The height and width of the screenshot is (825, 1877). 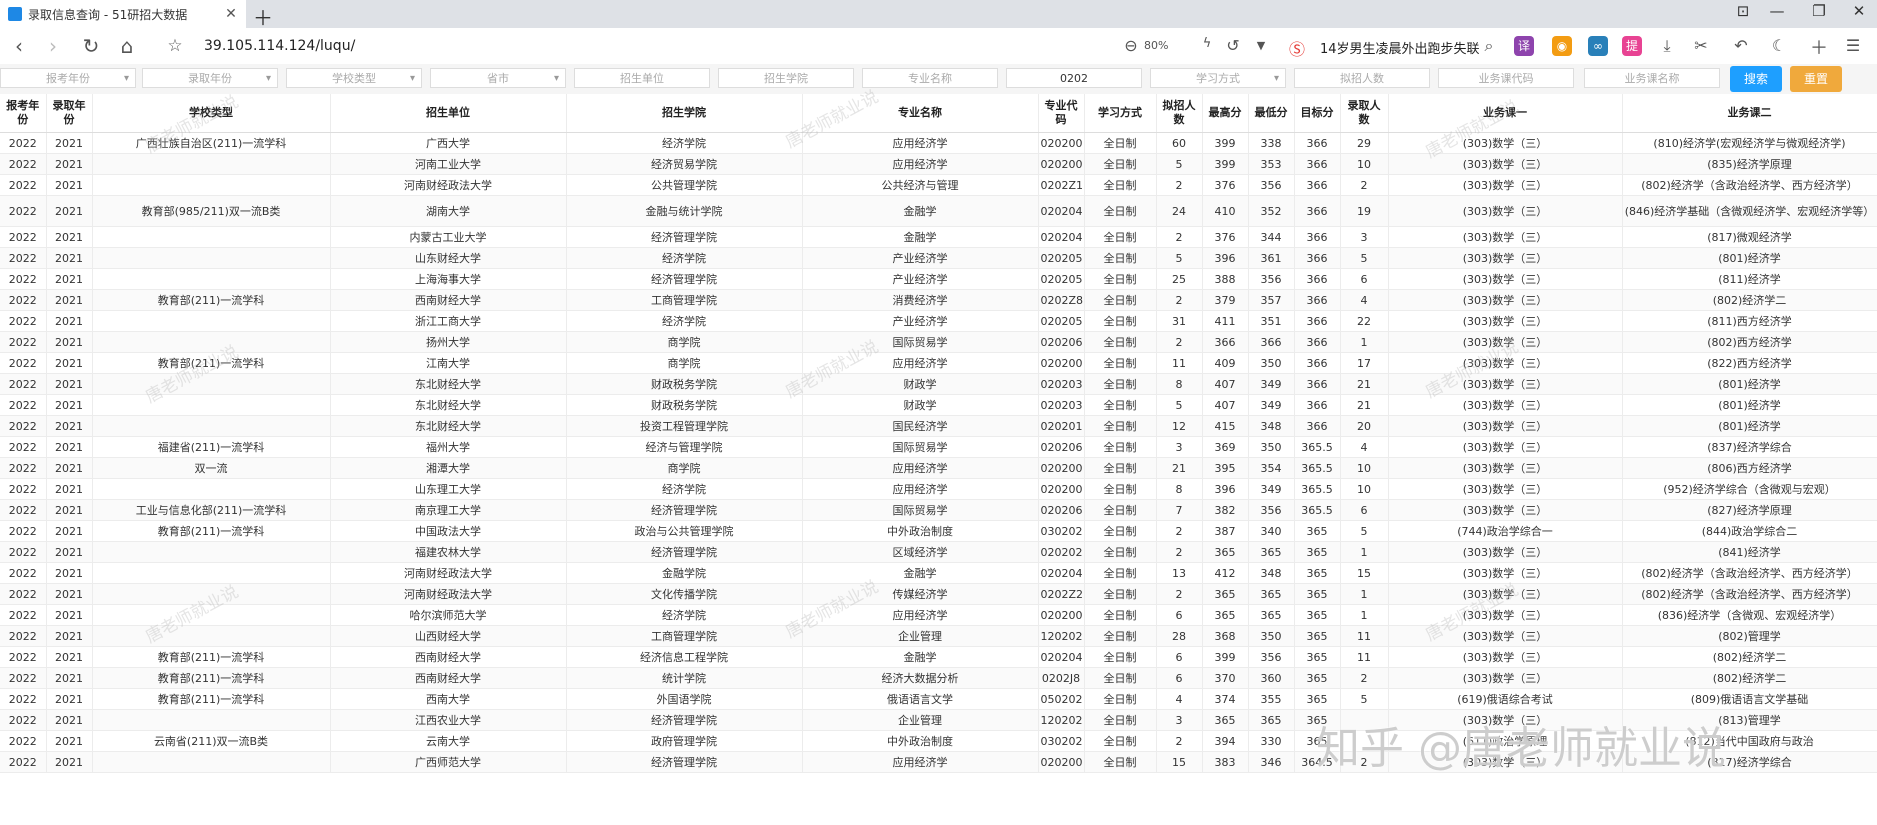 I want to click on table-cell: 10, so click(x=1364, y=164).